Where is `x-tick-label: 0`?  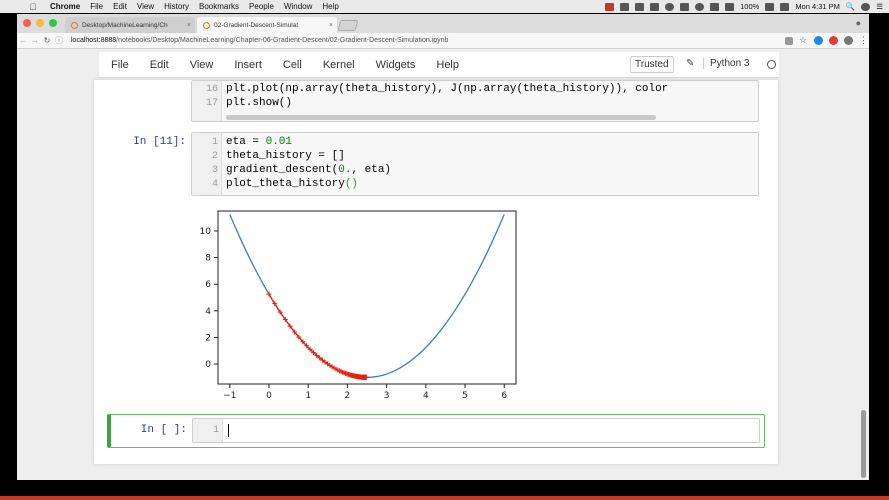 x-tick-label: 0 is located at coordinates (269, 396).